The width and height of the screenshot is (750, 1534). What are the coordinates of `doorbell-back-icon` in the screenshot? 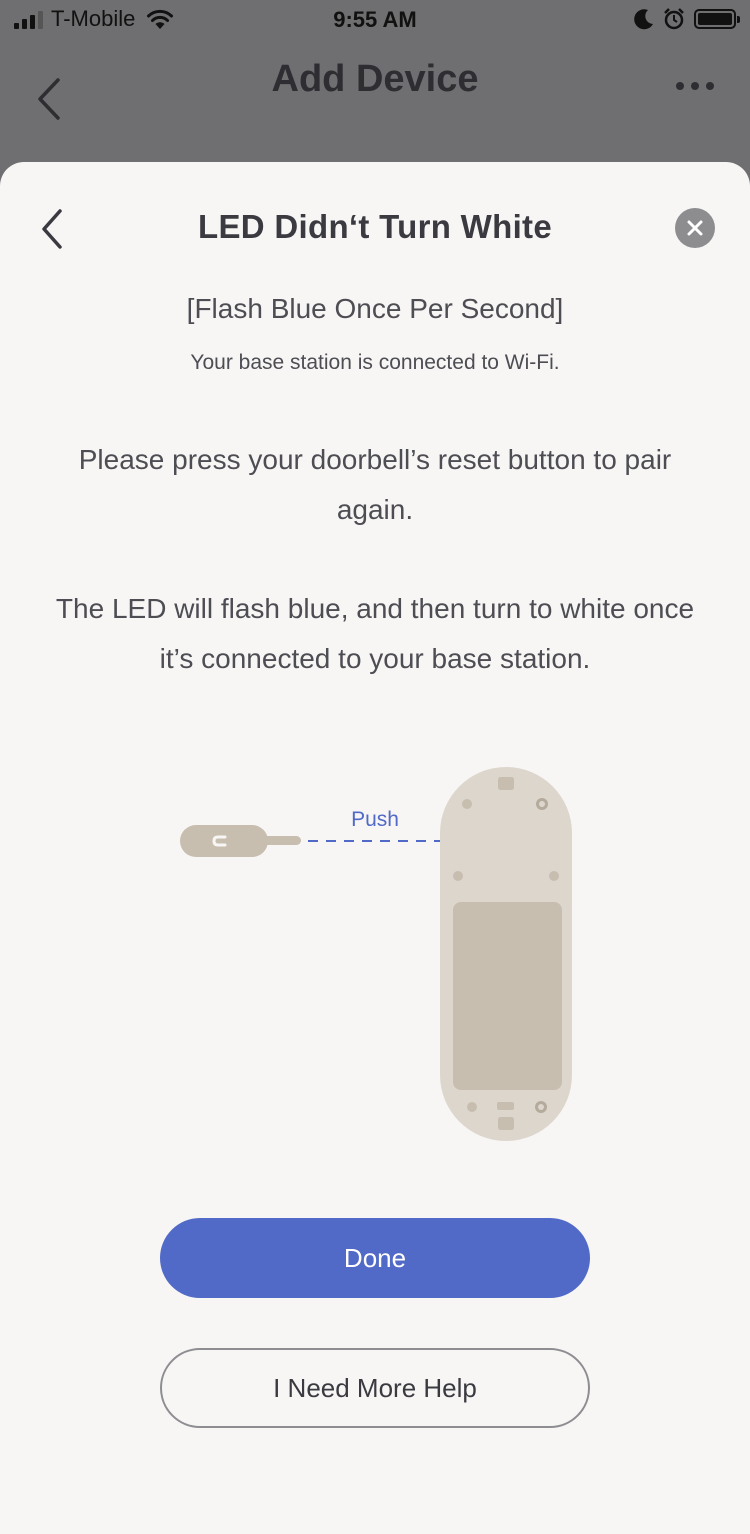 It's located at (506, 954).